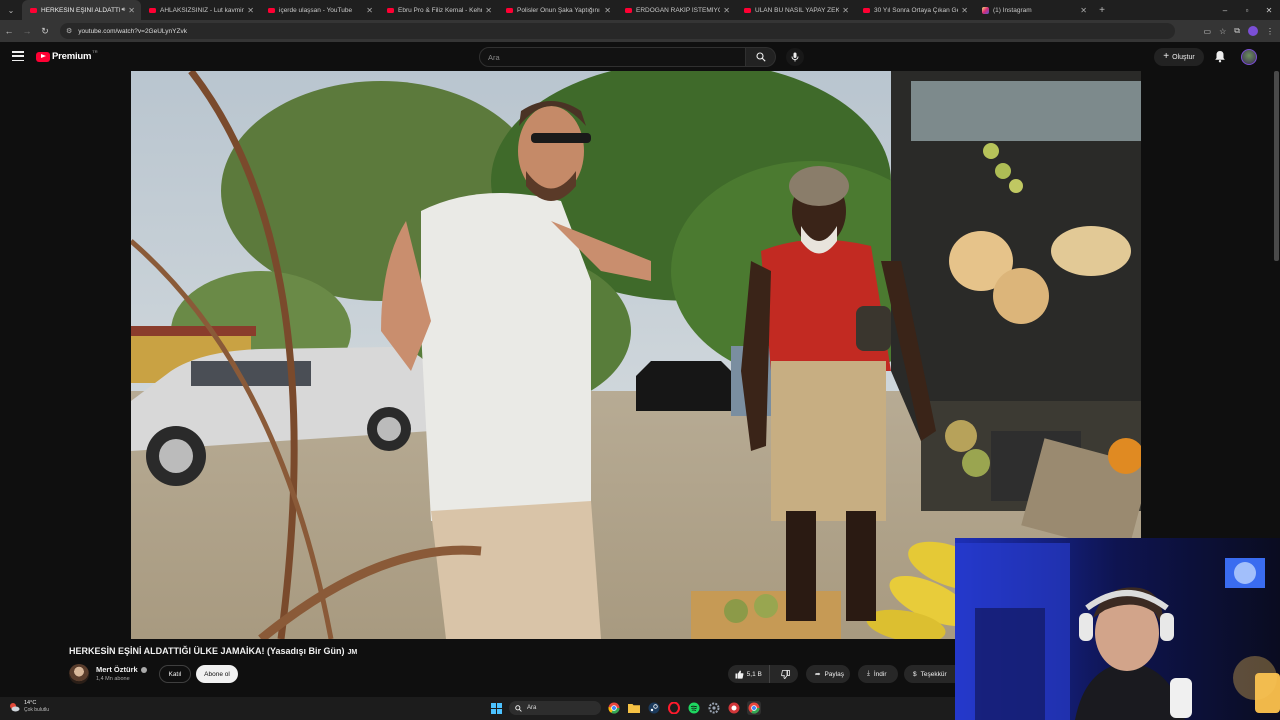 The width and height of the screenshot is (1280, 720). What do you see at coordinates (438, 10) in the screenshot?
I see `browser-tab-3: Ebru Pro & Filiz Kemal - Kehrib ✕` at bounding box center [438, 10].